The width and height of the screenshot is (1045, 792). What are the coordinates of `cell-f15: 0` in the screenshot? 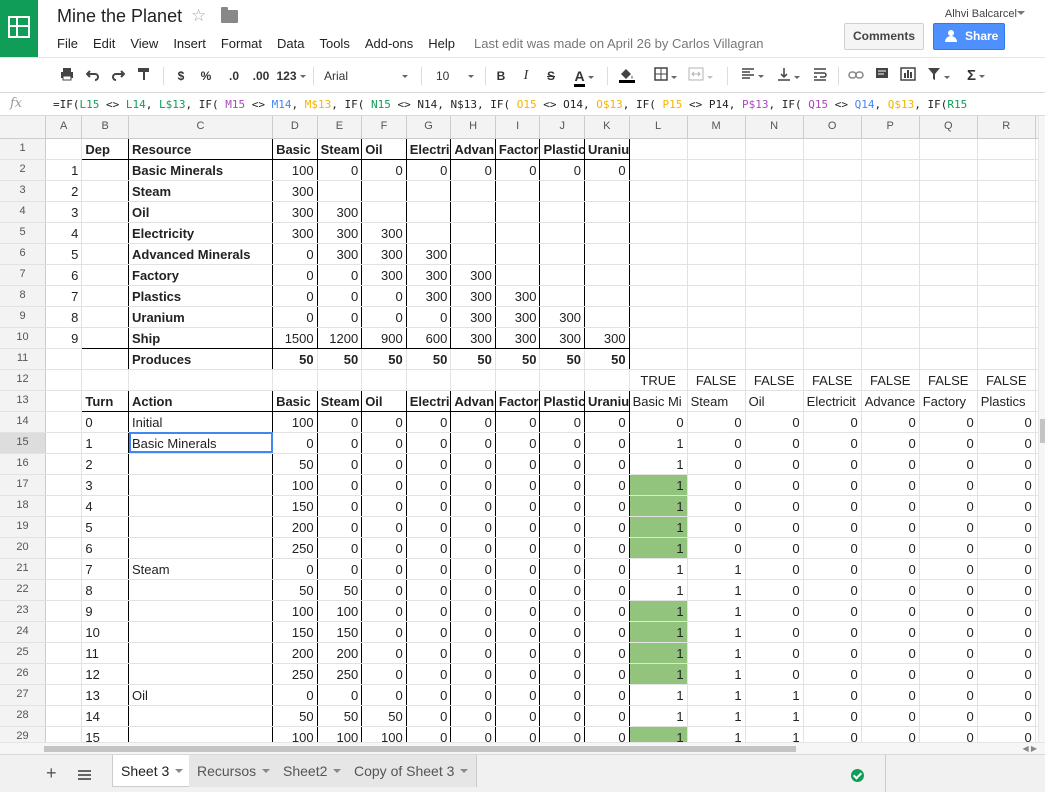 It's located at (384, 443).